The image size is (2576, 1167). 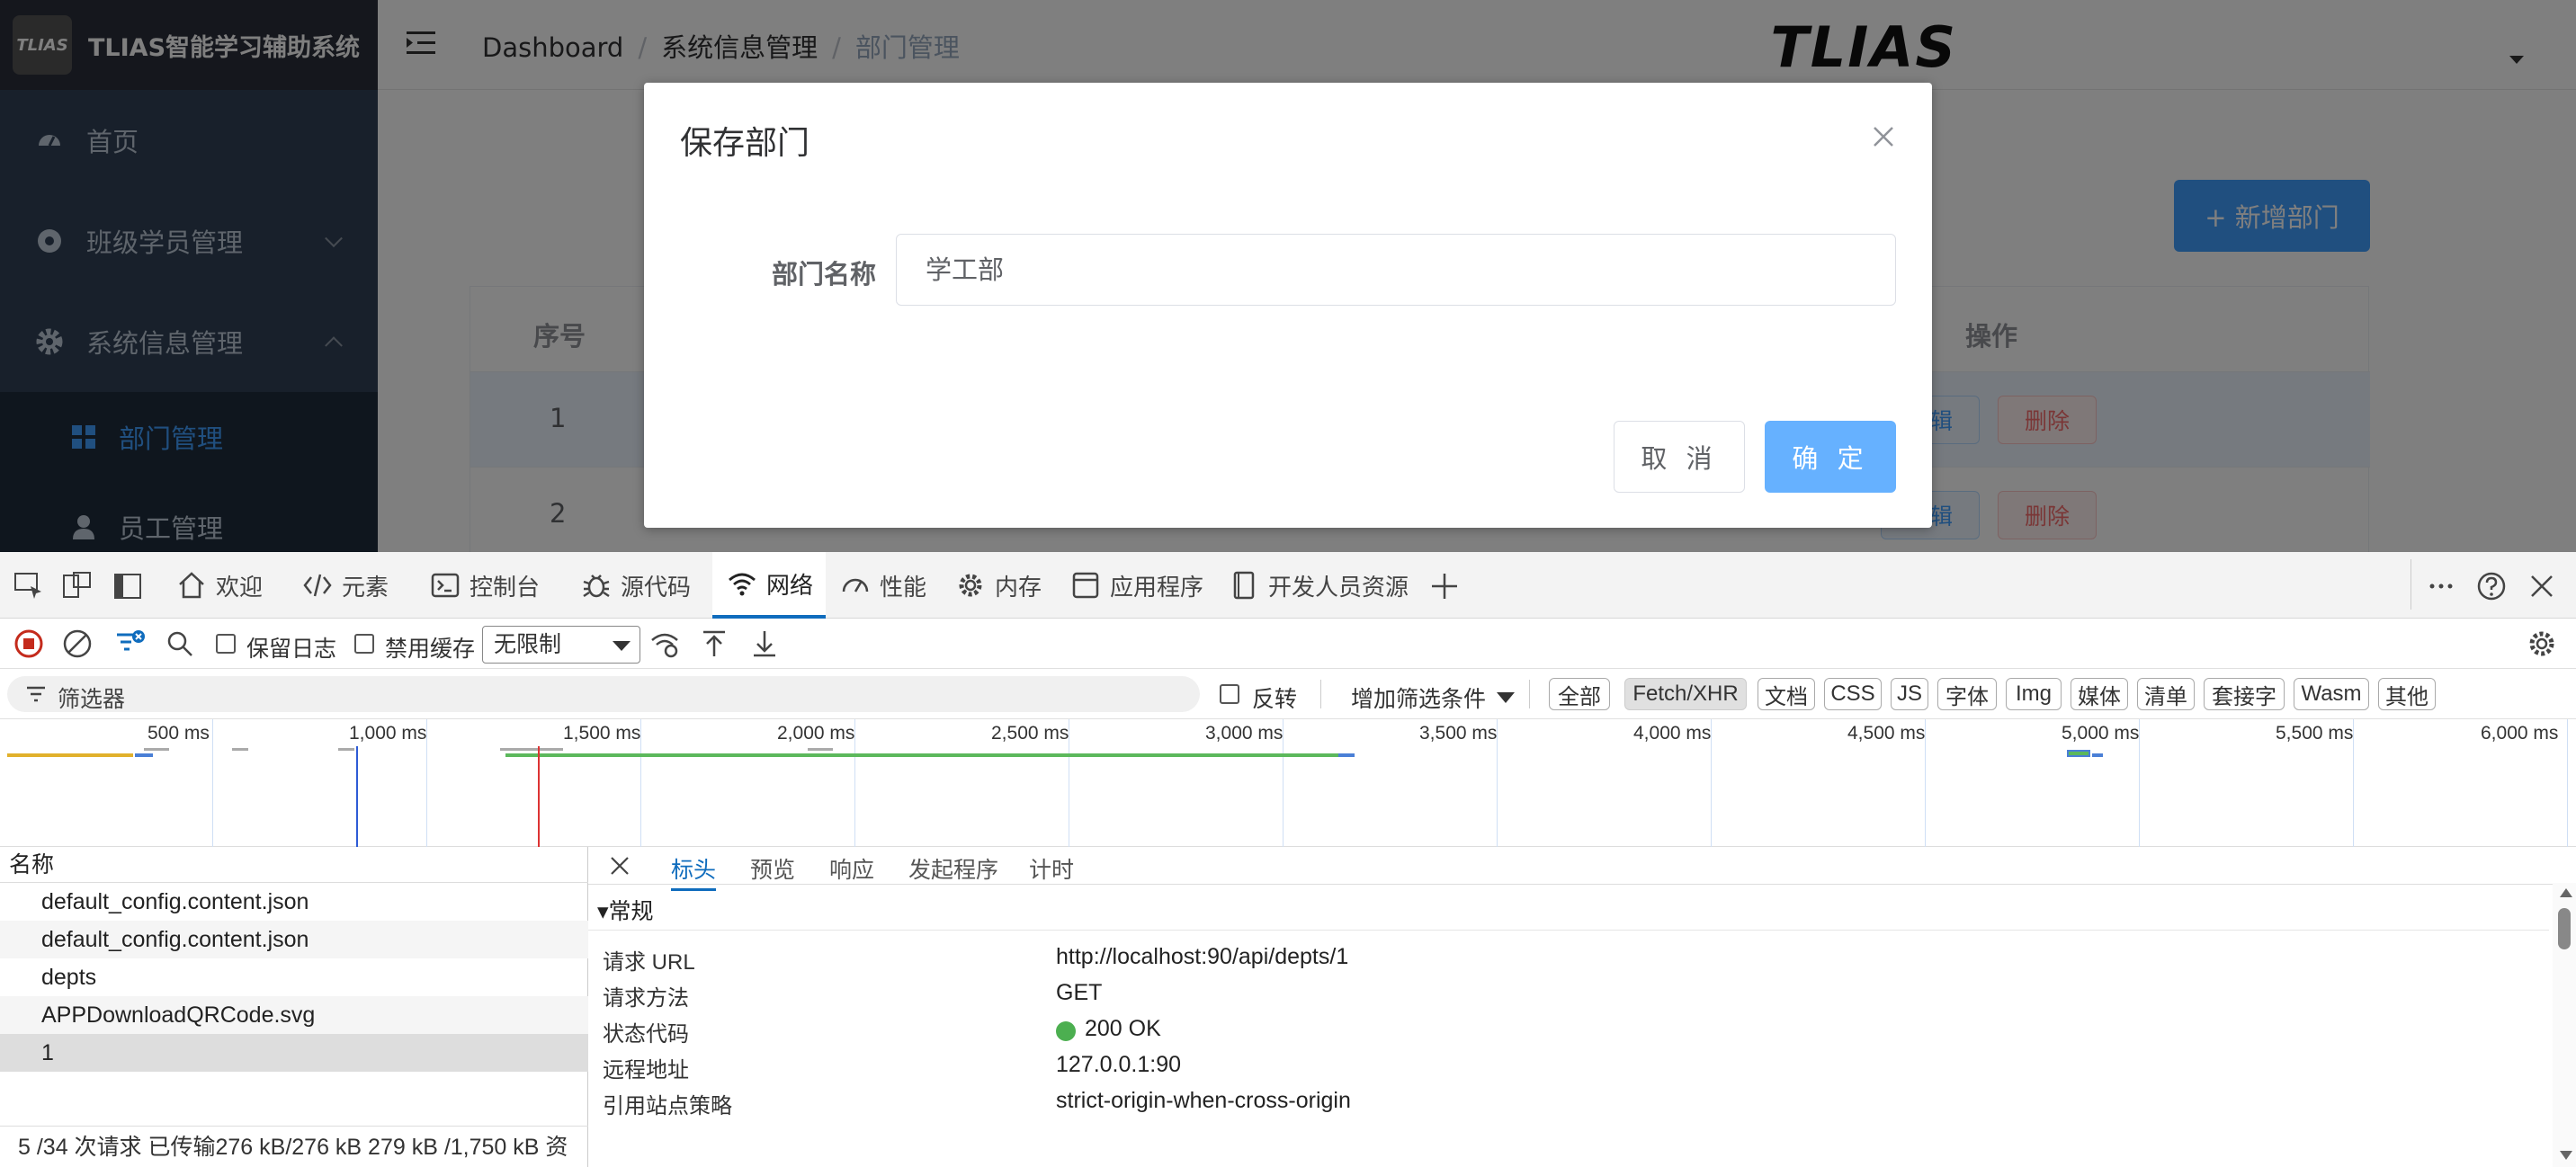 What do you see at coordinates (1137, 585) in the screenshot?
I see `tab-application: 应用程序` at bounding box center [1137, 585].